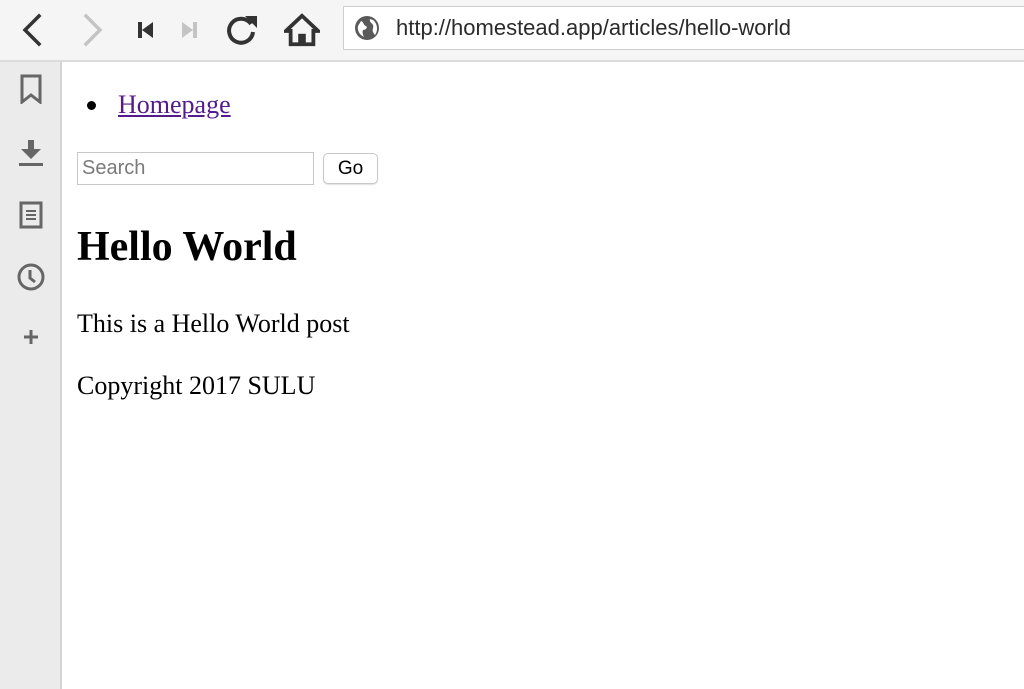 This screenshot has height=689, width=1024. I want to click on plus-icon, so click(31, 337).